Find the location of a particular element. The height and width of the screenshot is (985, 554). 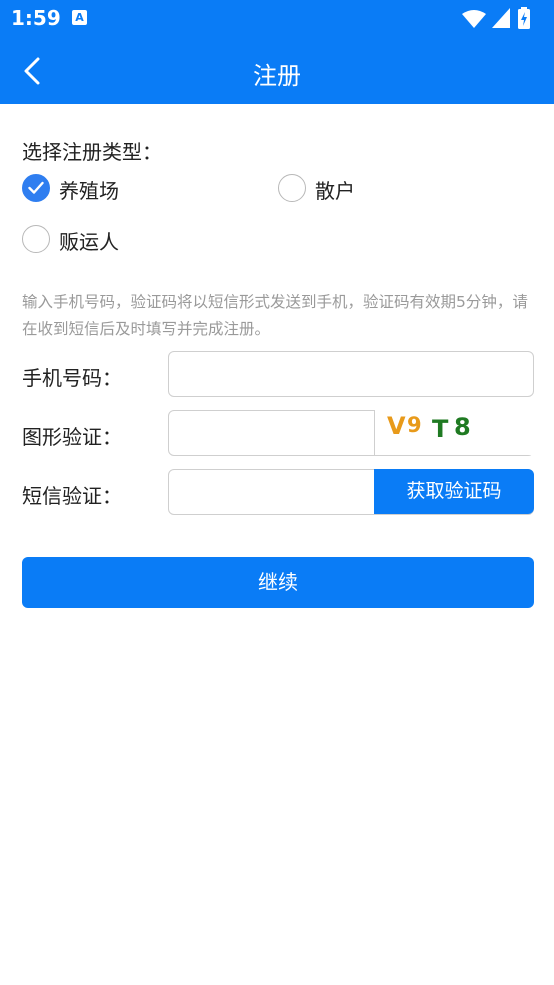

app-bar: 注册 is located at coordinates (277, 71).